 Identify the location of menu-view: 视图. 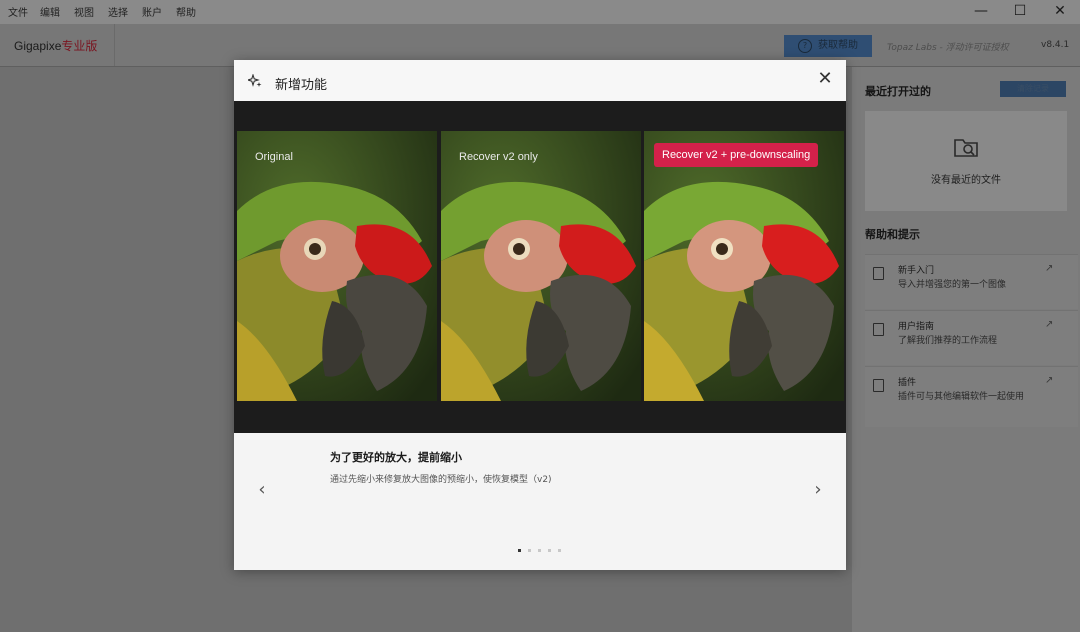
(84, 11).